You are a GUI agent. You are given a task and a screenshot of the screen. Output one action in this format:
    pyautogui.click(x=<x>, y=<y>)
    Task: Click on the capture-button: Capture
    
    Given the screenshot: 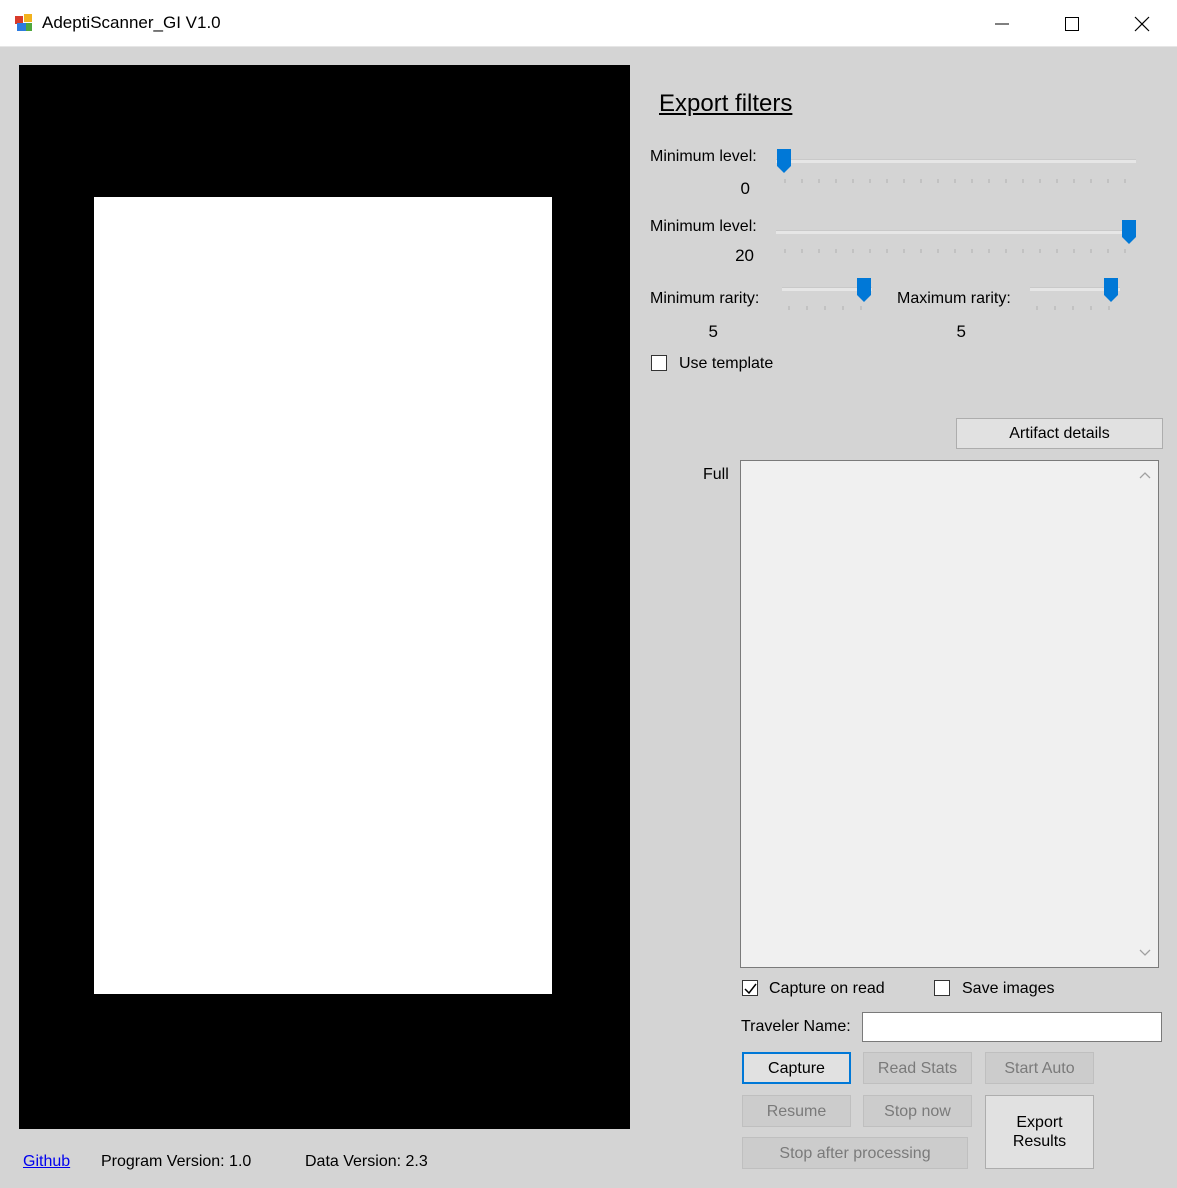 What is the action you would take?
    pyautogui.click(x=796, y=1068)
    